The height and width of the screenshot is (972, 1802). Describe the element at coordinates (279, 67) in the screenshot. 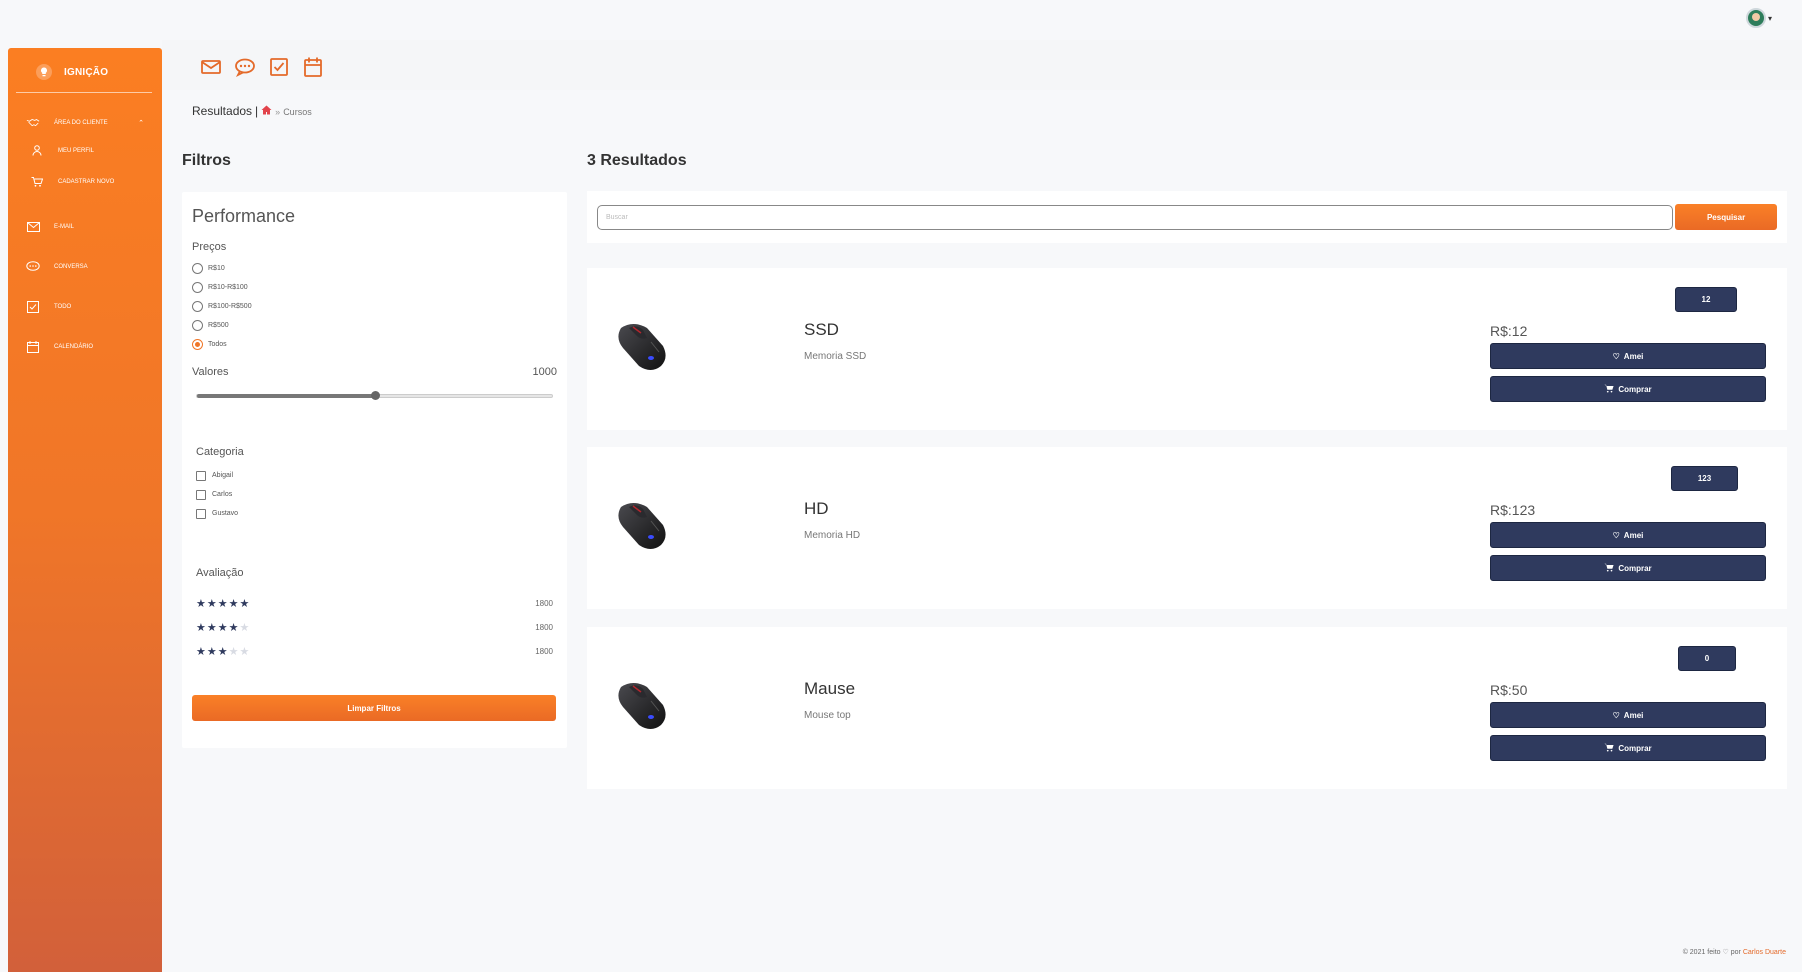

I see `checkbox-icon` at that location.